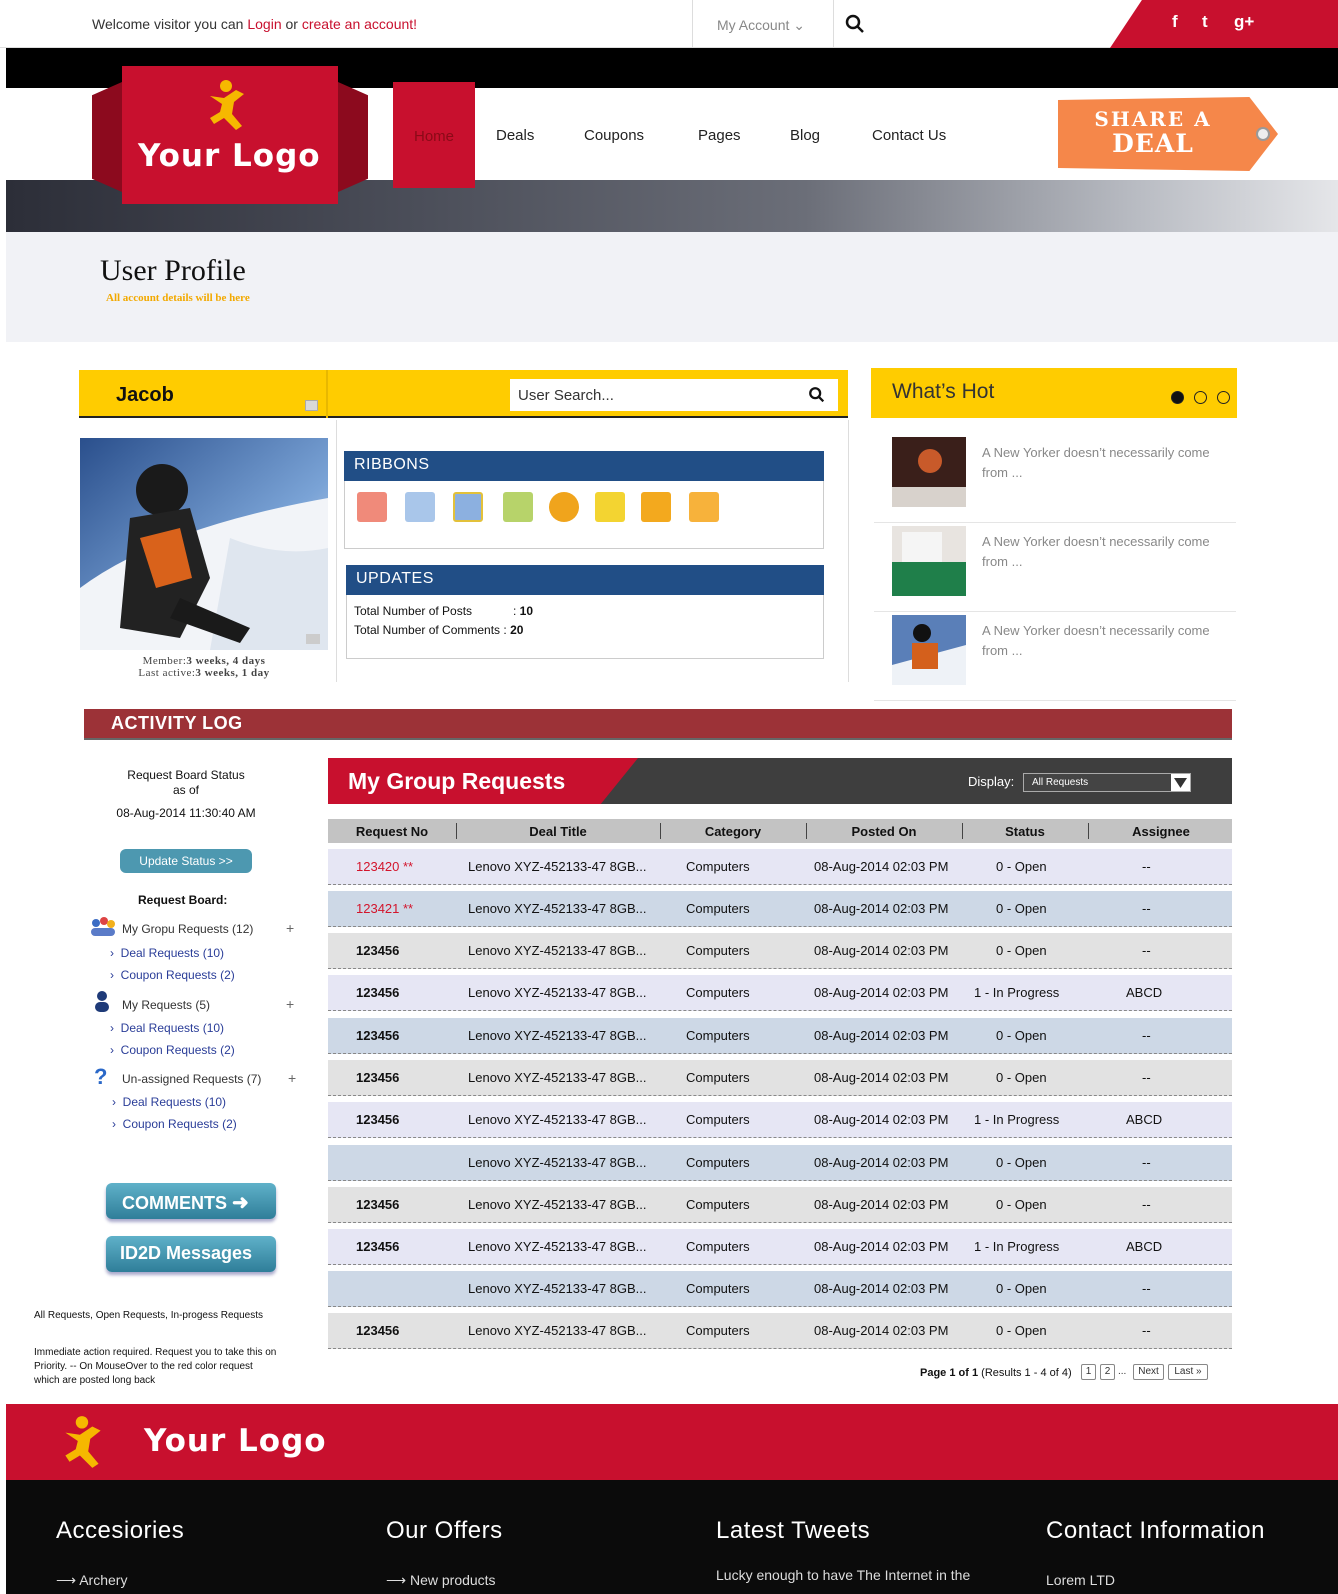  I want to click on nav-contact-us: Contact Us, so click(909, 135).